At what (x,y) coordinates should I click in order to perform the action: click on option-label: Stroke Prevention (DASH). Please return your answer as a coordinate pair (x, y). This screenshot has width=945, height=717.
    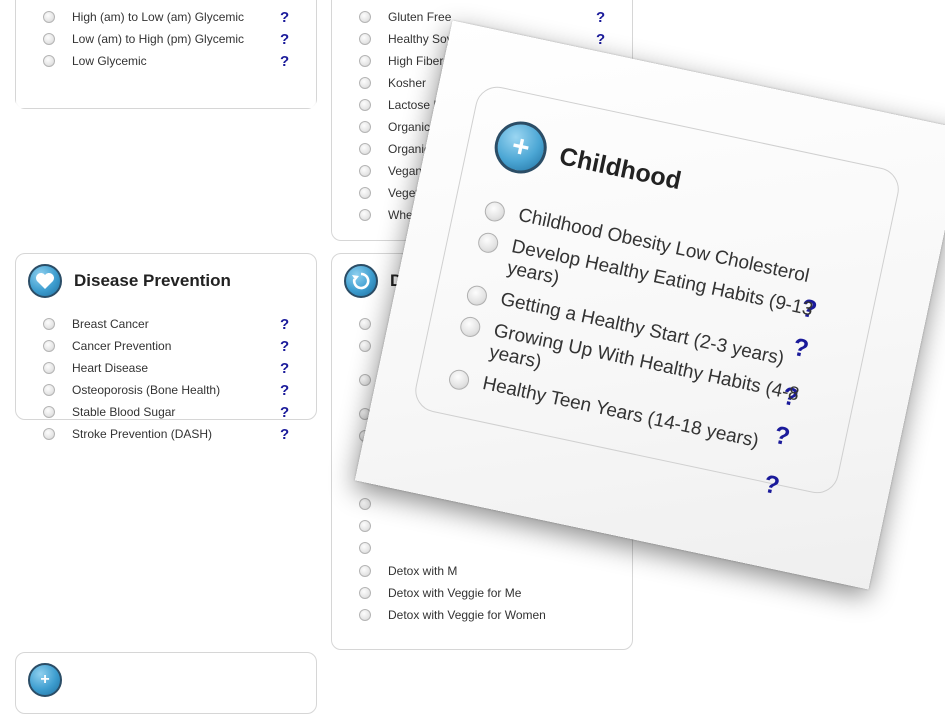
    Looking at the image, I should click on (142, 434).